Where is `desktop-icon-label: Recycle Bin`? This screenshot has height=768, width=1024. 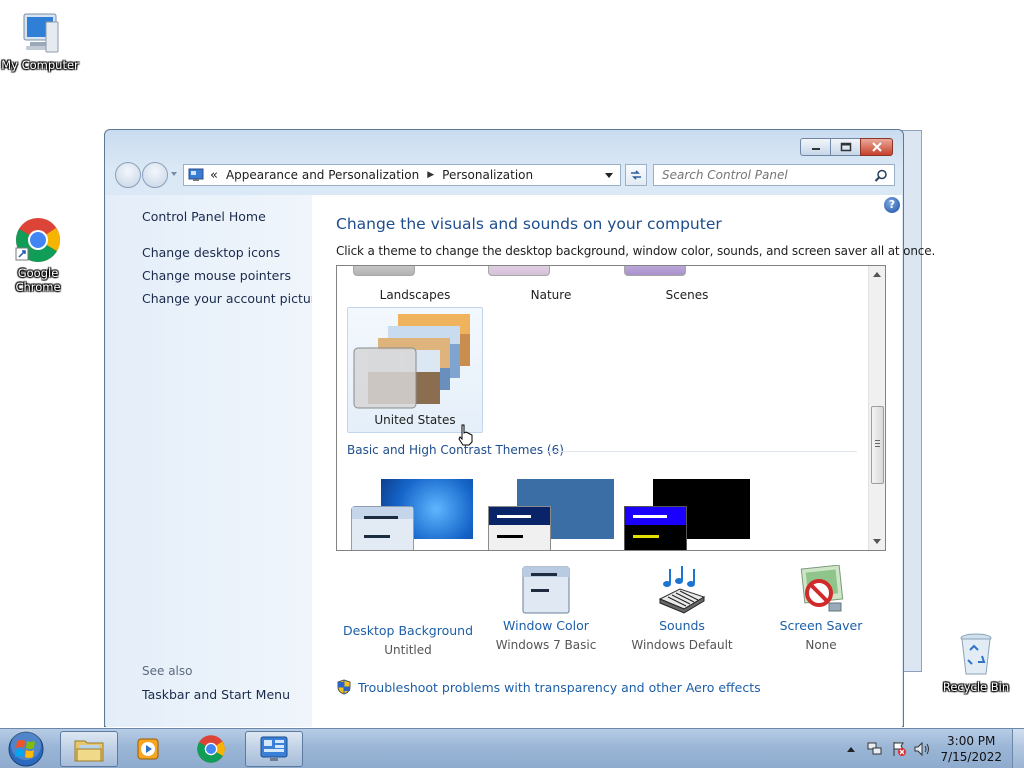
desktop-icon-label: Recycle Bin is located at coordinates (976, 687).